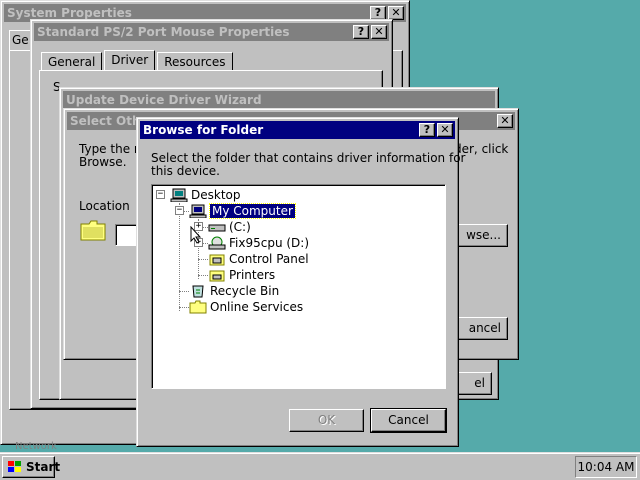 Image resolution: width=640 pixels, height=480 pixels. I want to click on browse-title: Browse for Folder, so click(203, 130).